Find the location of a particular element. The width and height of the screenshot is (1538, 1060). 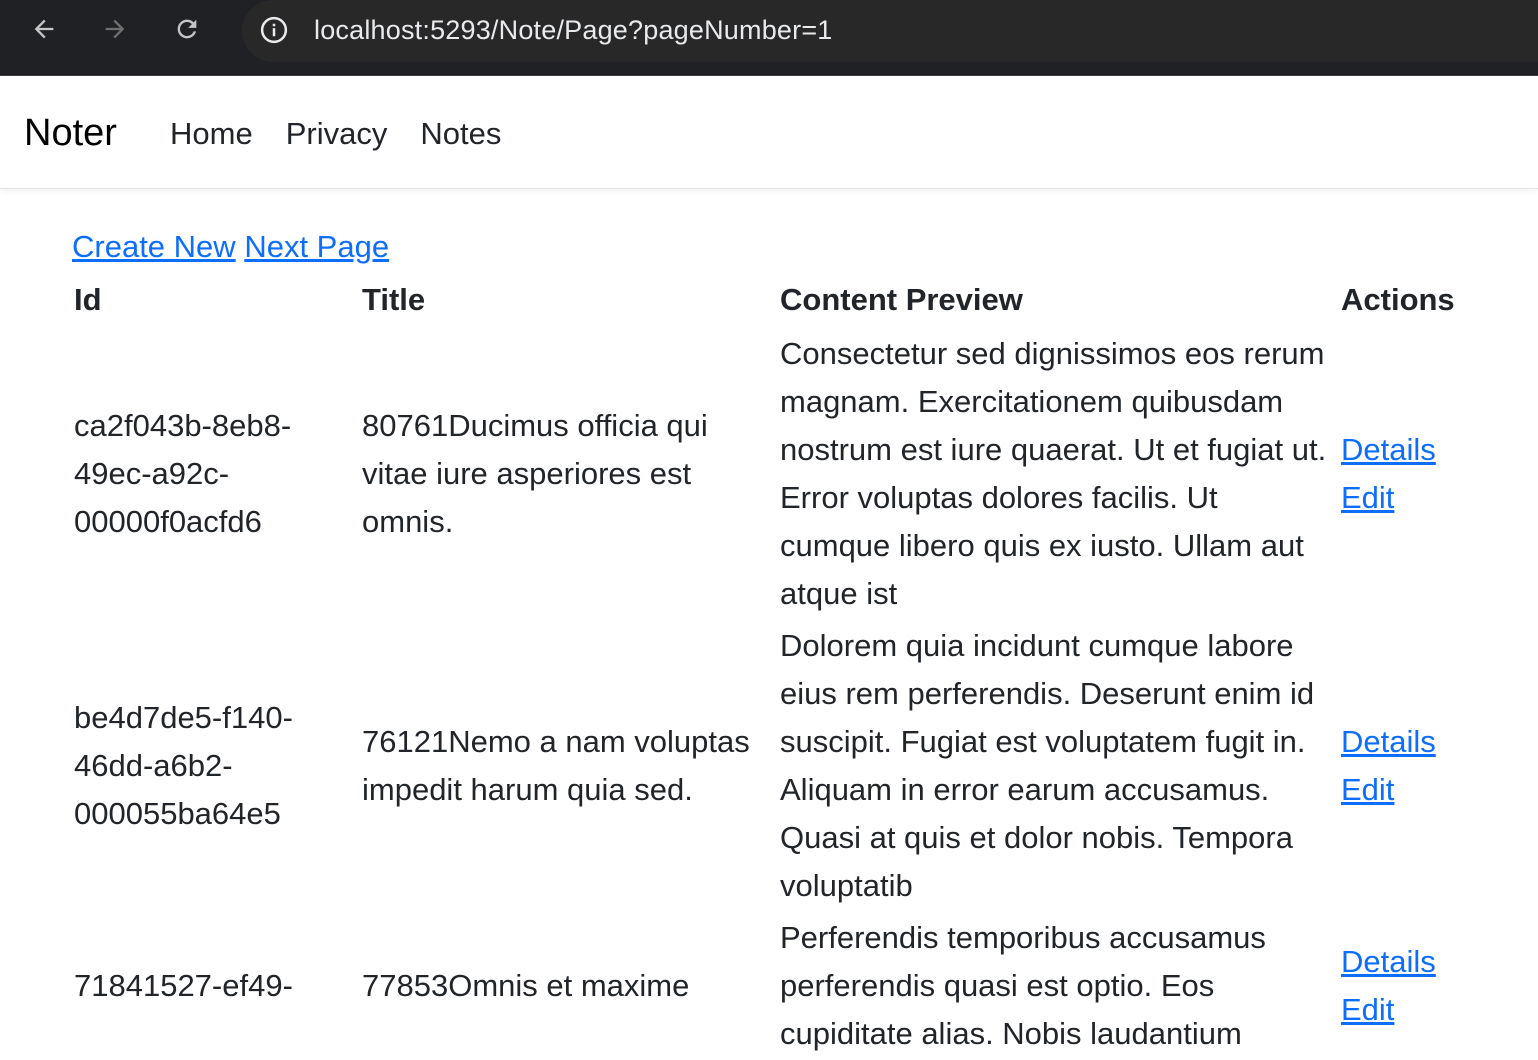

nav-link-notes: Notes is located at coordinates (460, 134).